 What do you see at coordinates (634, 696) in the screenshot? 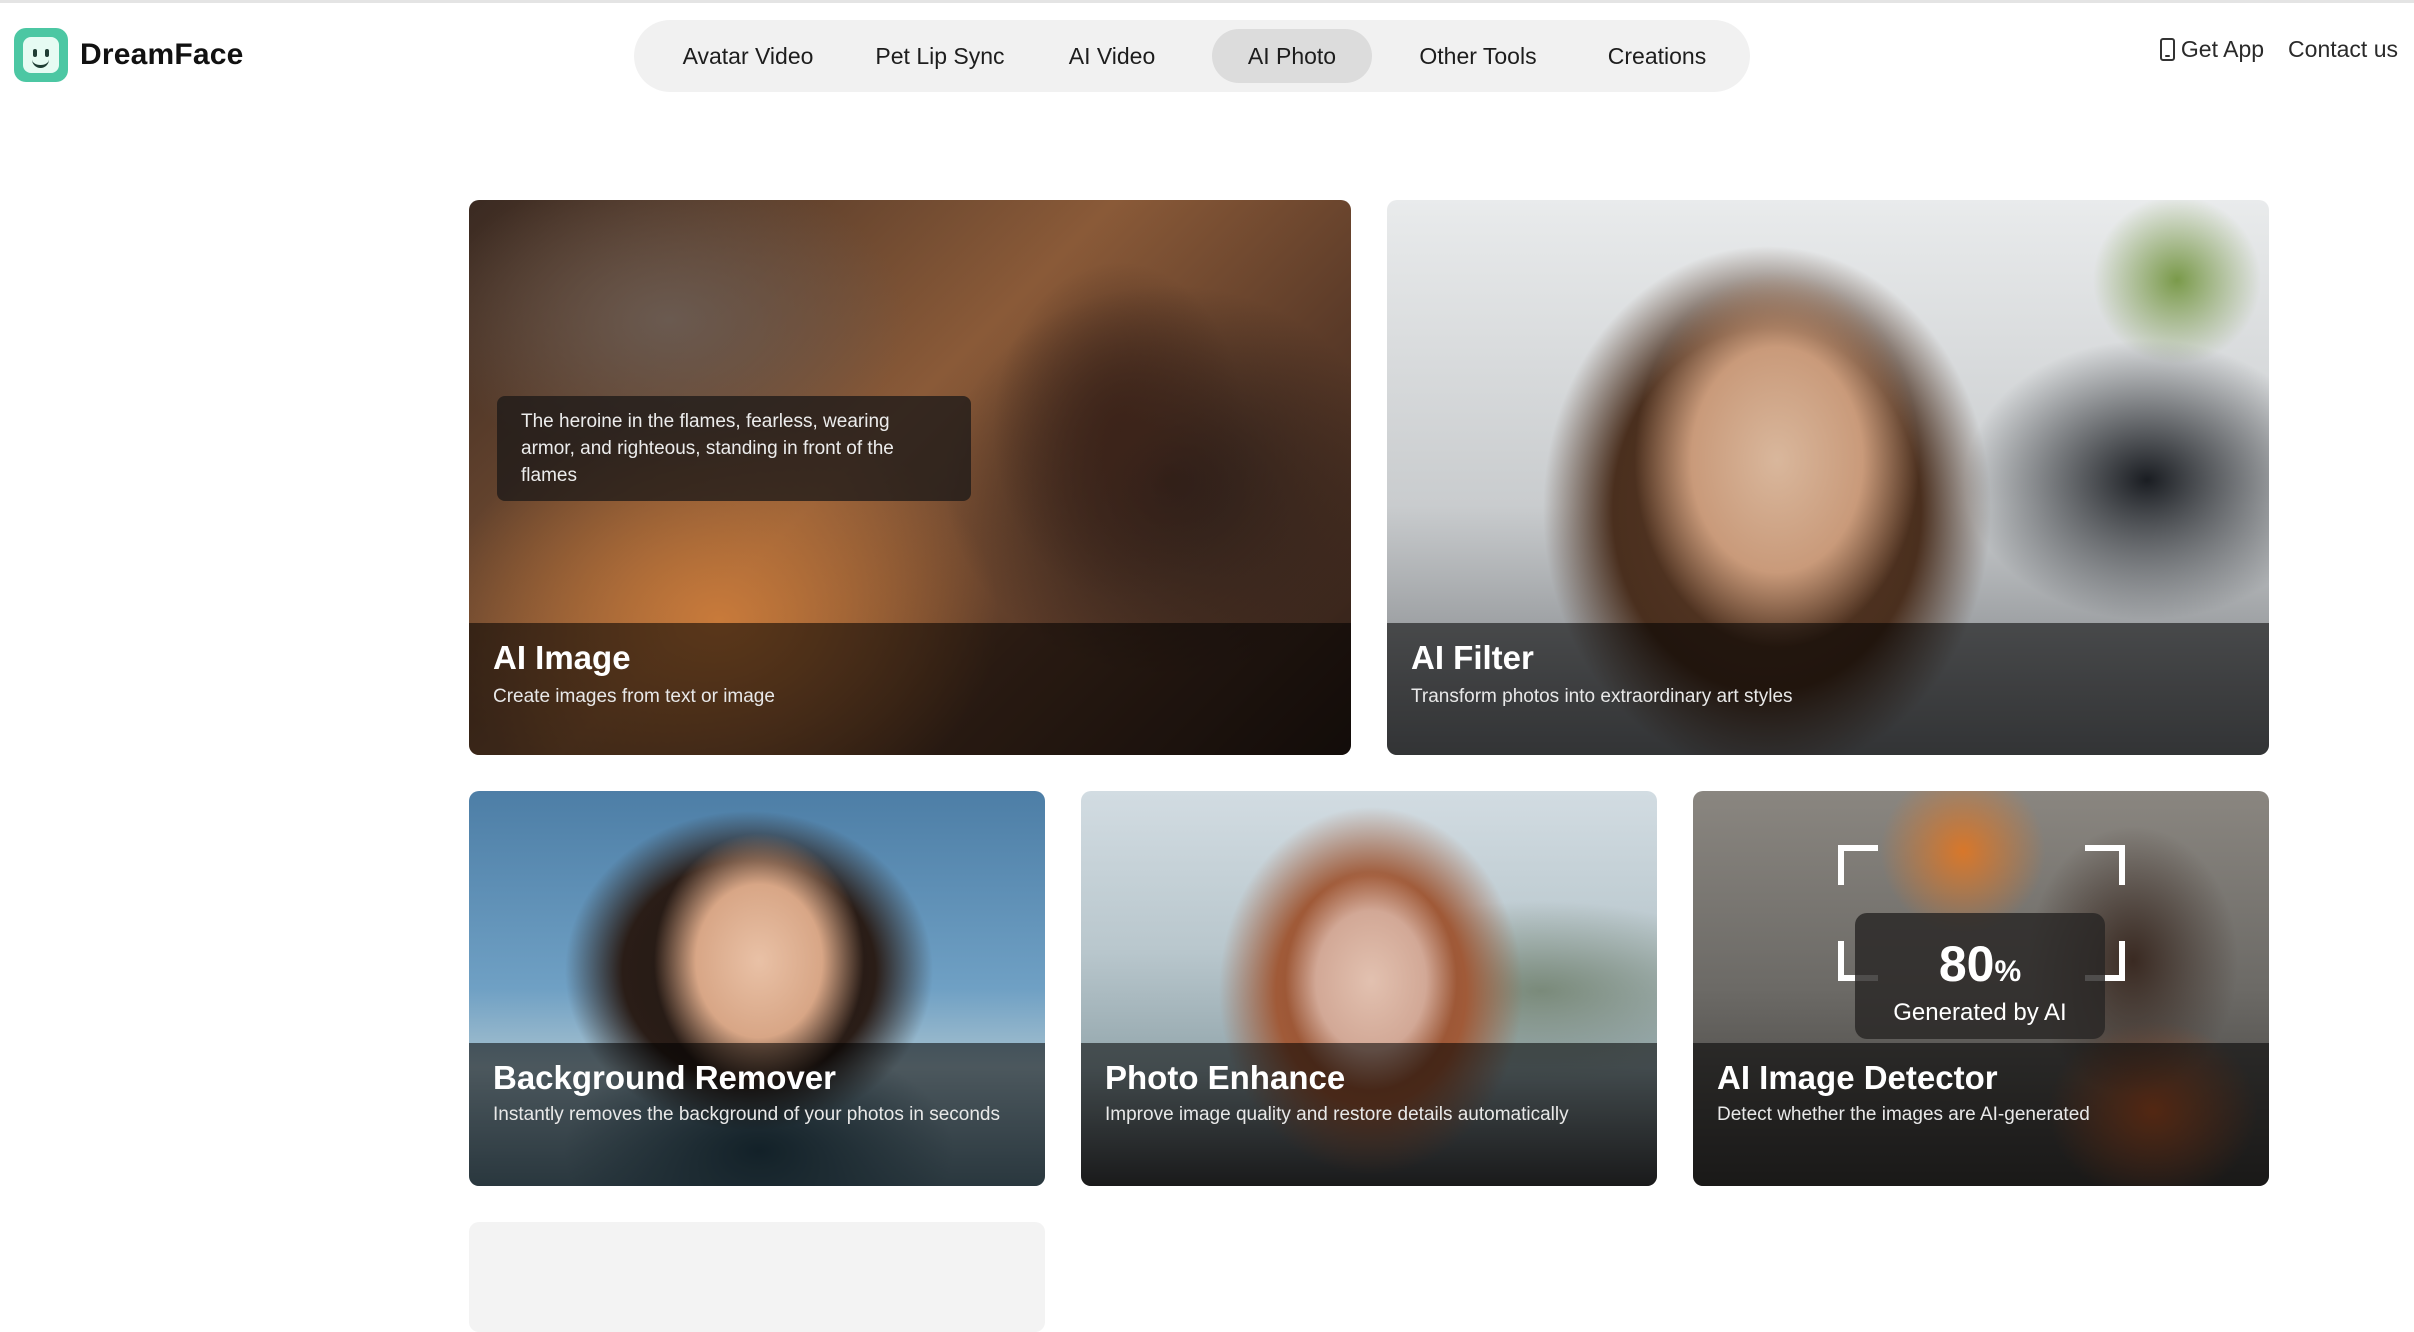
I see `card-description: Create images from text or image` at bounding box center [634, 696].